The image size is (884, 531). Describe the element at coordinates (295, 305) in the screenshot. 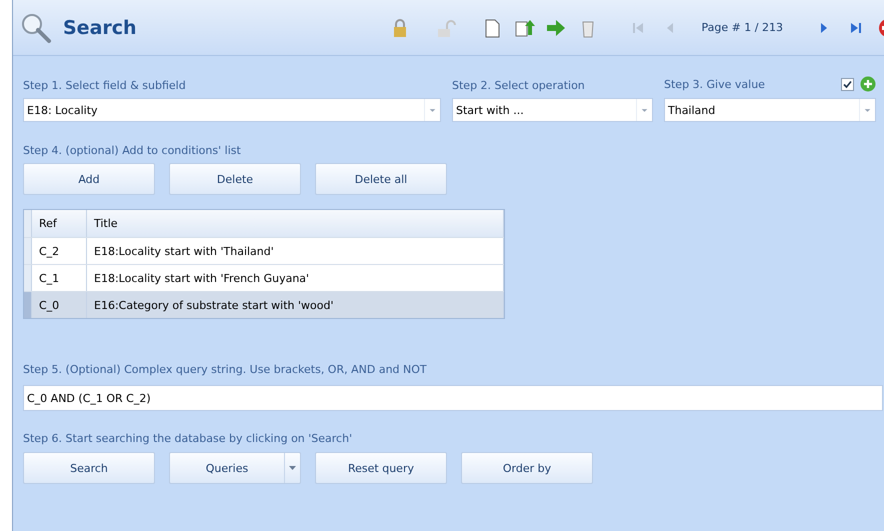

I see `table-cell: E16:Category of substrate start with 'wood'` at that location.